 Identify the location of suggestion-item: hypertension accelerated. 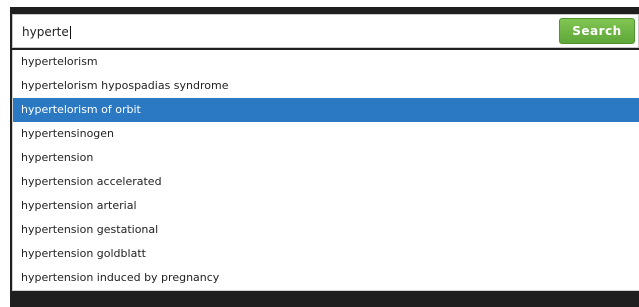
(326, 182).